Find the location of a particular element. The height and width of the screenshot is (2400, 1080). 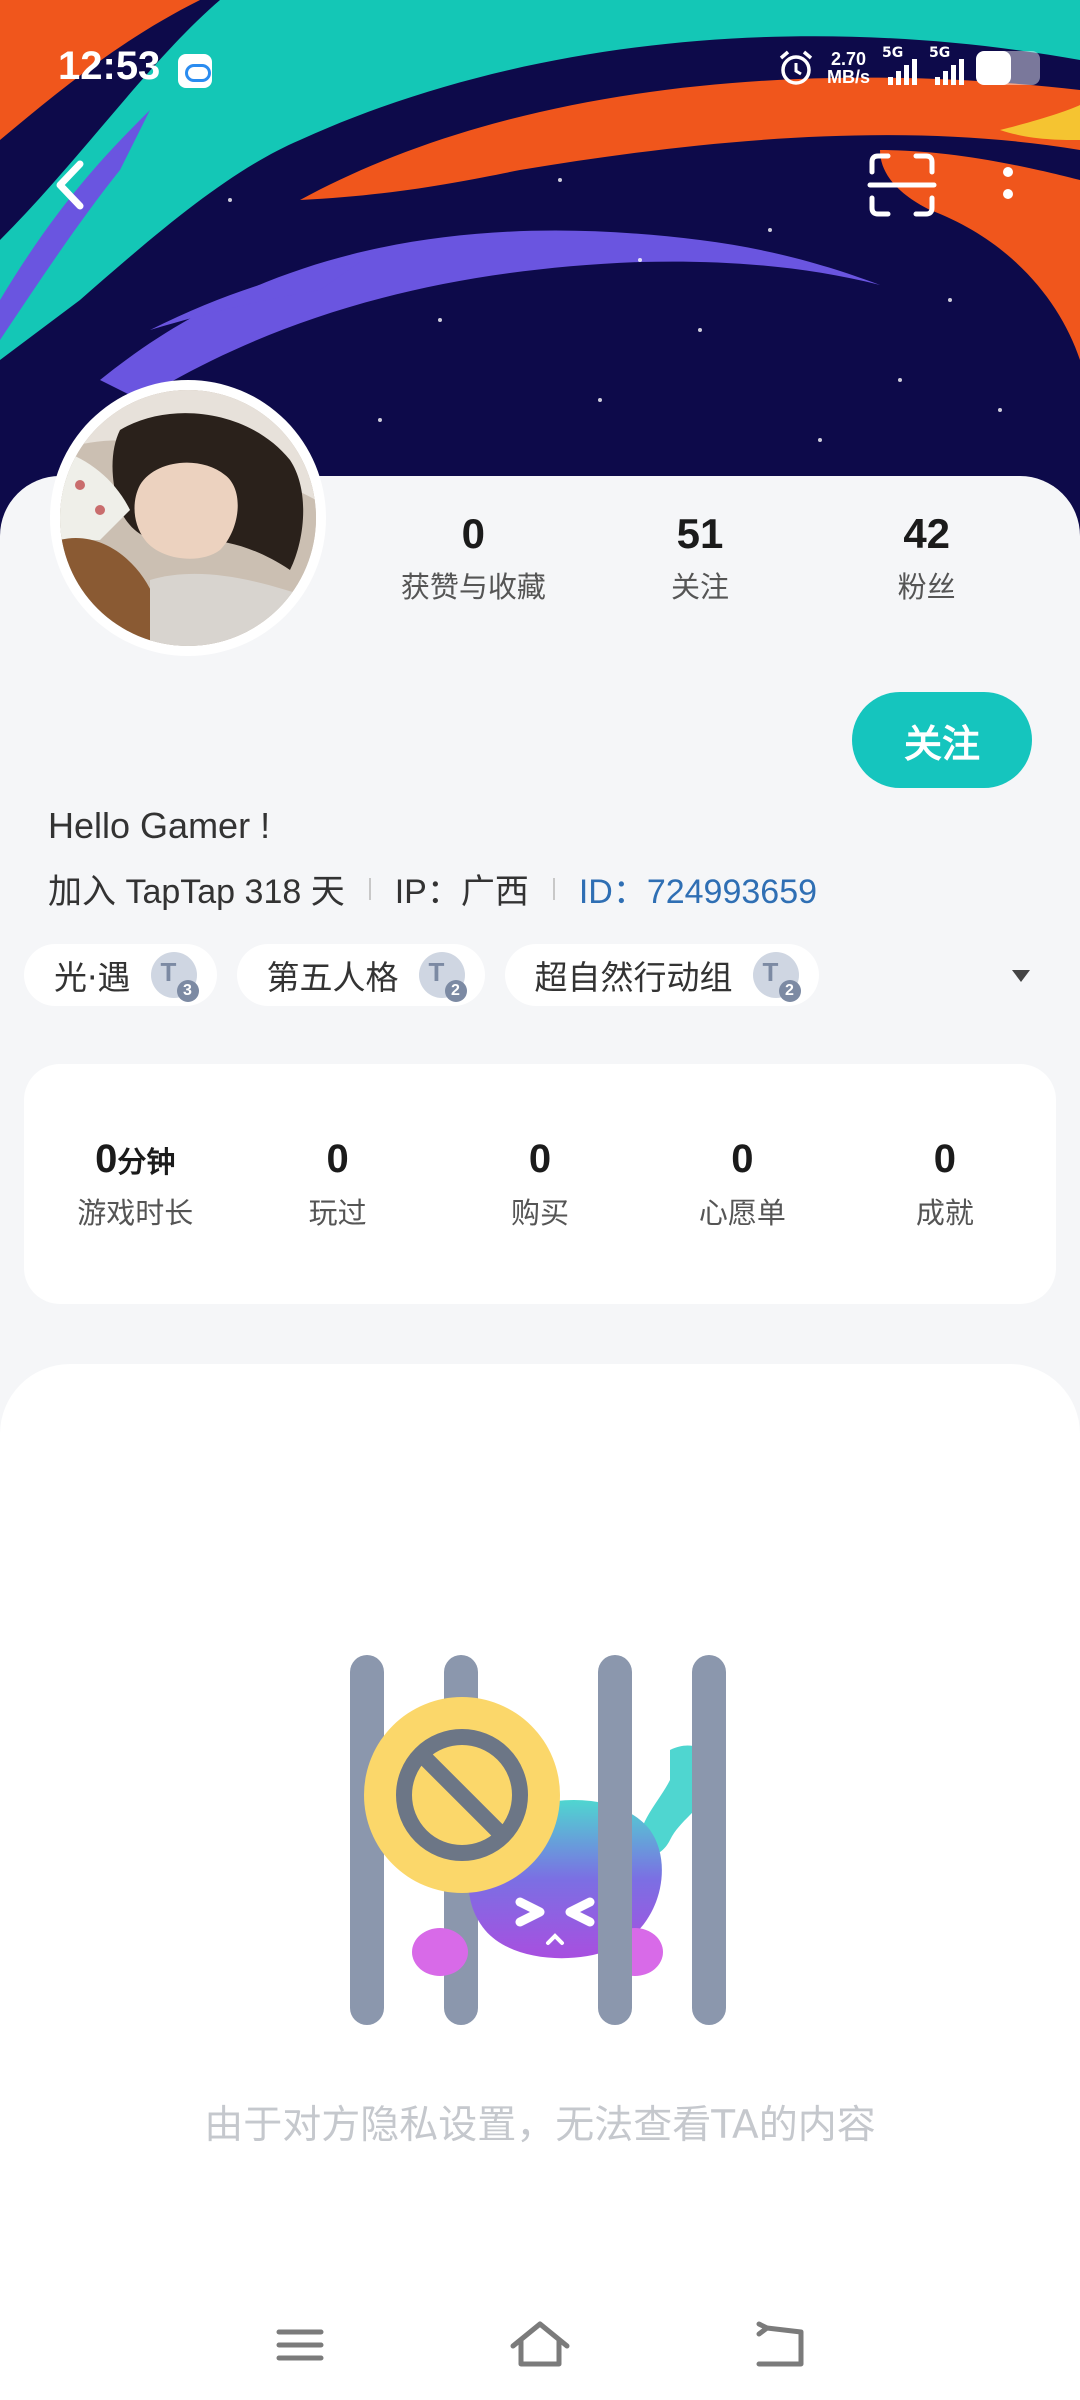

game-tag: 第五人格 T 2 is located at coordinates (360, 975).